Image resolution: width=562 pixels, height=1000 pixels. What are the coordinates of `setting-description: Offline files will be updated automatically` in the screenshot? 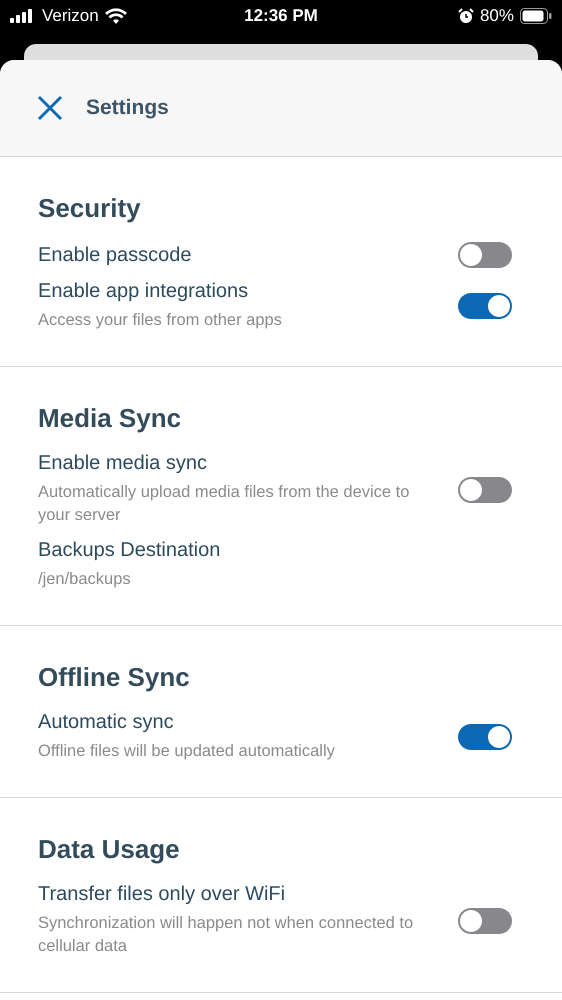 It's located at (186, 751).